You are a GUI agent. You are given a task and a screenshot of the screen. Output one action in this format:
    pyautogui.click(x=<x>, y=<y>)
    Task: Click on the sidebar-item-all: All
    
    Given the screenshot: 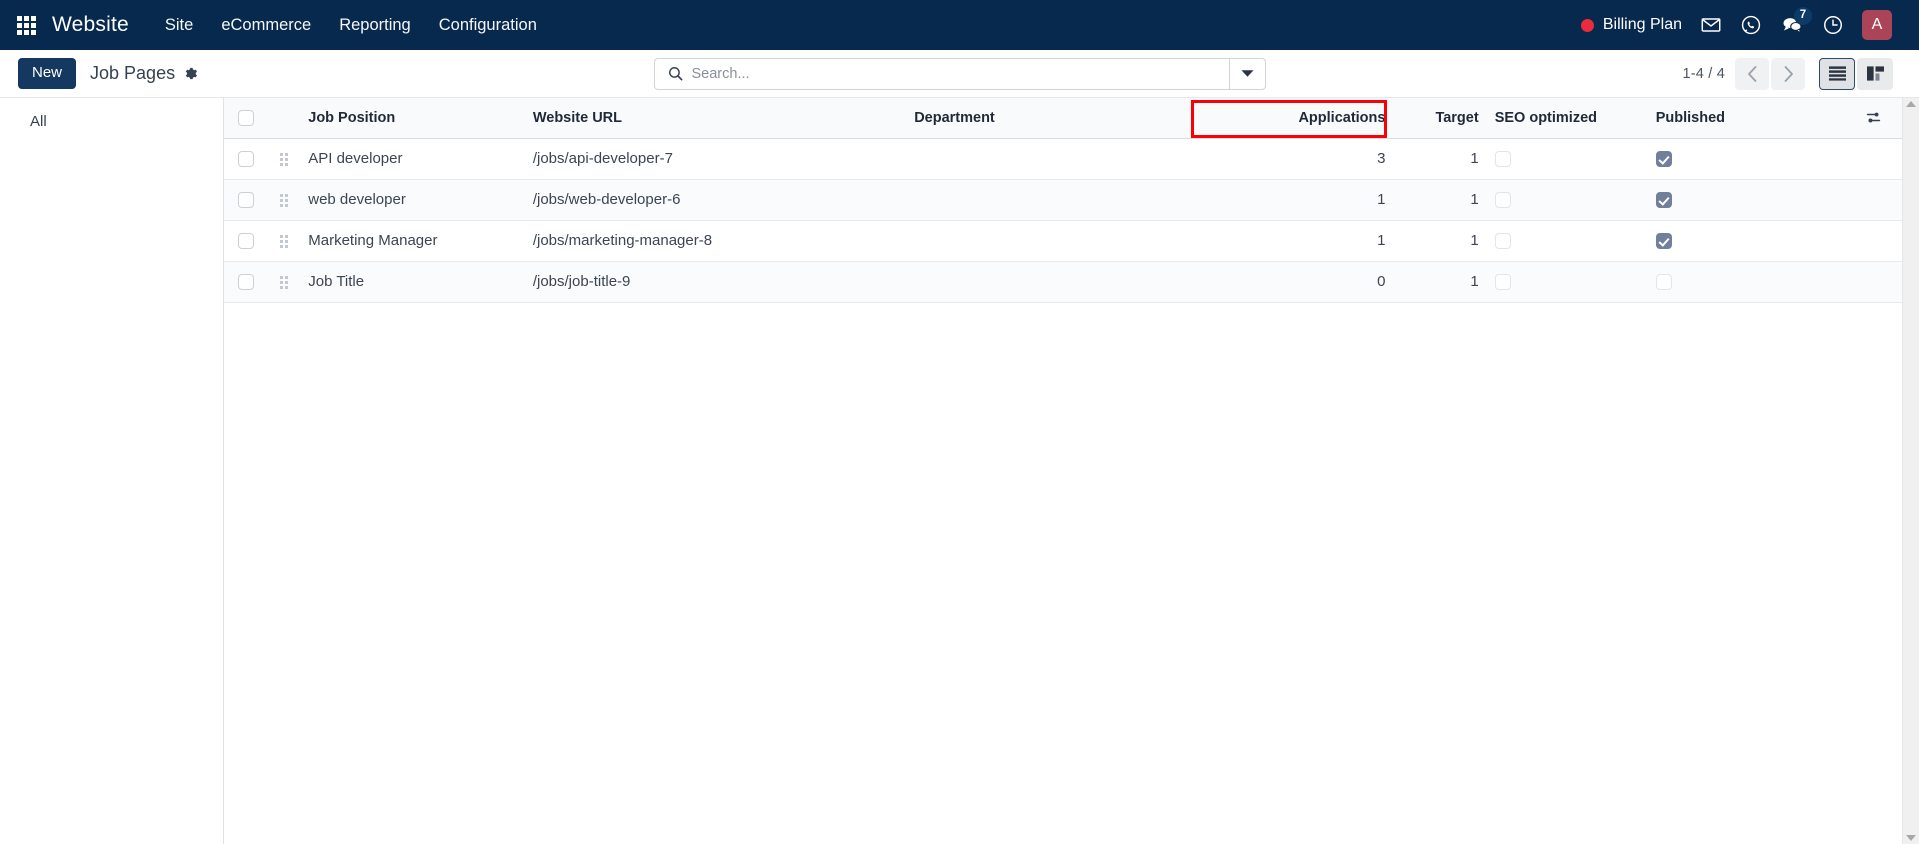 What is the action you would take?
    pyautogui.click(x=111, y=121)
    